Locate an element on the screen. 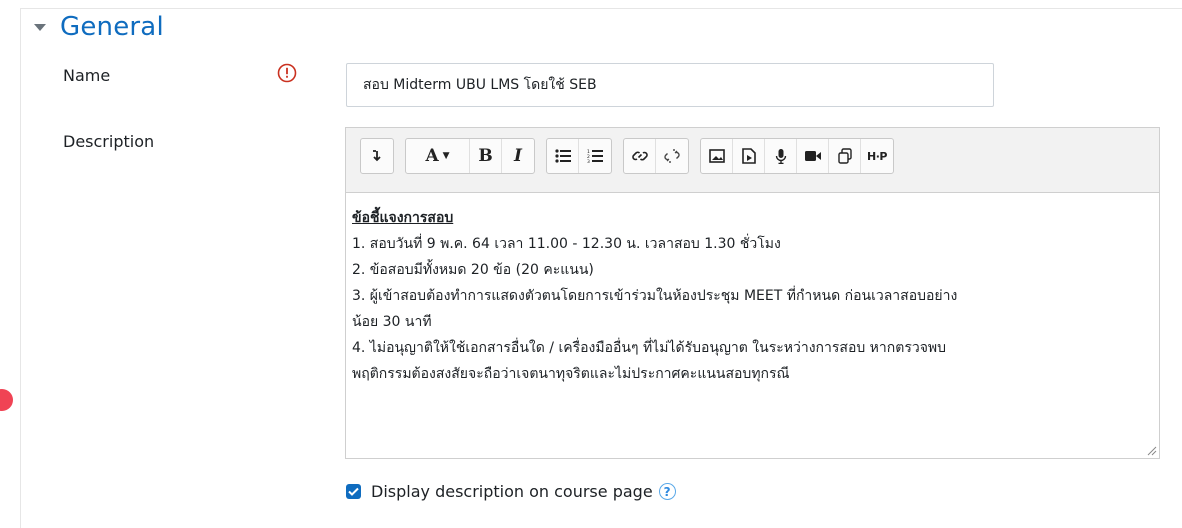  italic-icon: I is located at coordinates (518, 156).